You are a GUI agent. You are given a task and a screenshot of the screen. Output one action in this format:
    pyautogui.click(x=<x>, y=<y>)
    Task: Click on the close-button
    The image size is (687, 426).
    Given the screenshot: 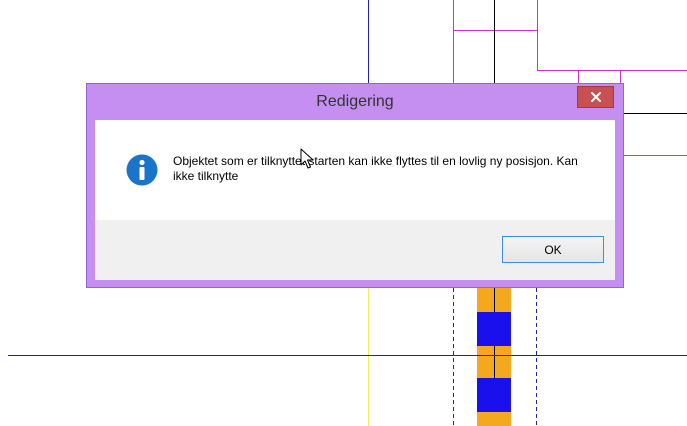 What is the action you would take?
    pyautogui.click(x=595, y=97)
    